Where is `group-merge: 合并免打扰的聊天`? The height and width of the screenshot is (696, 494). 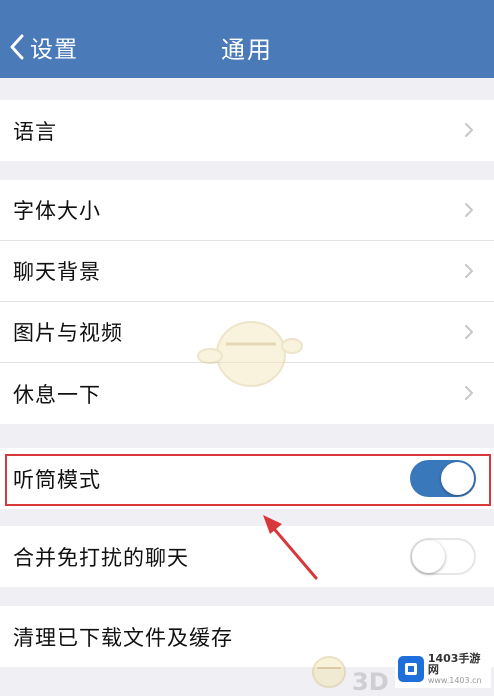 group-merge: 合并免打扰的聊天 is located at coordinates (247, 556).